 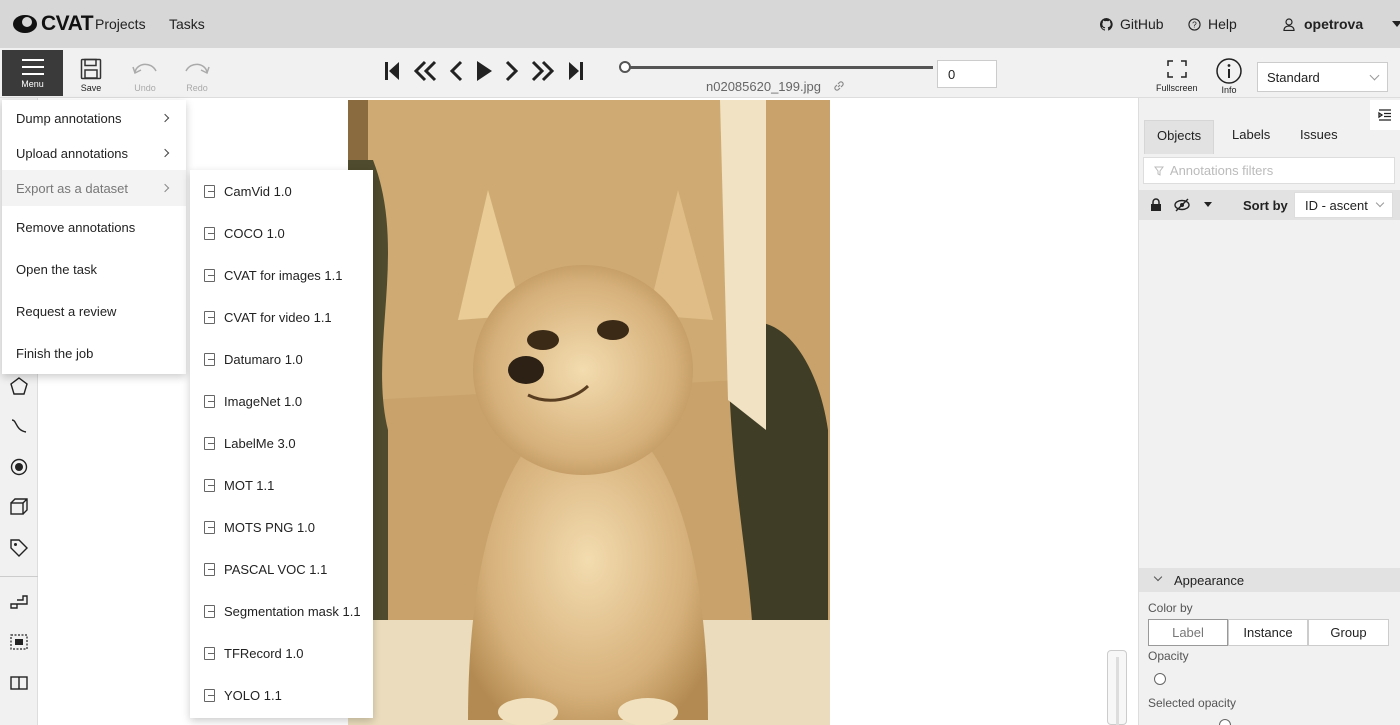 I want to click on export-format-item: ImageNet 1.0, so click(x=253, y=401).